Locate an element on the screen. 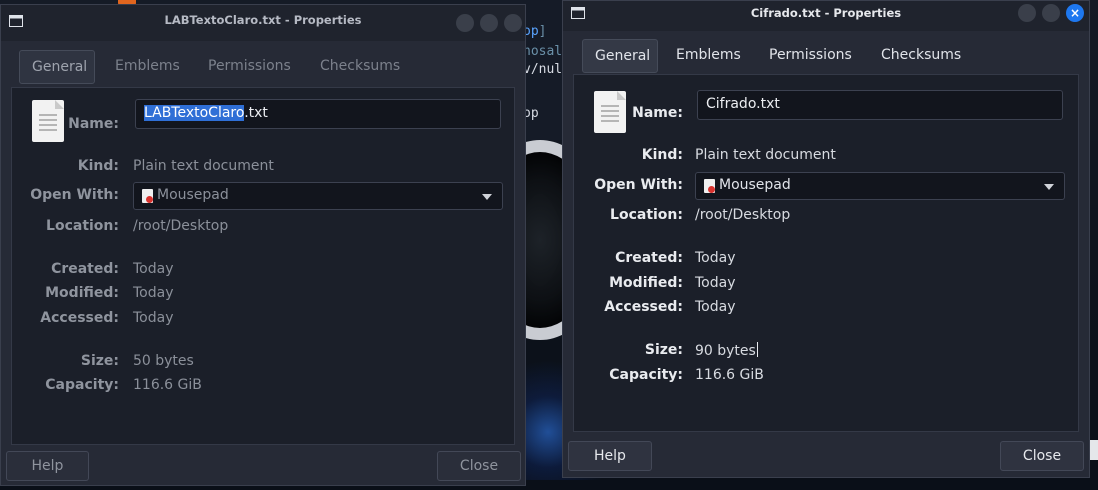 The width and height of the screenshot is (1098, 490). close-window-button is located at coordinates (513, 23).